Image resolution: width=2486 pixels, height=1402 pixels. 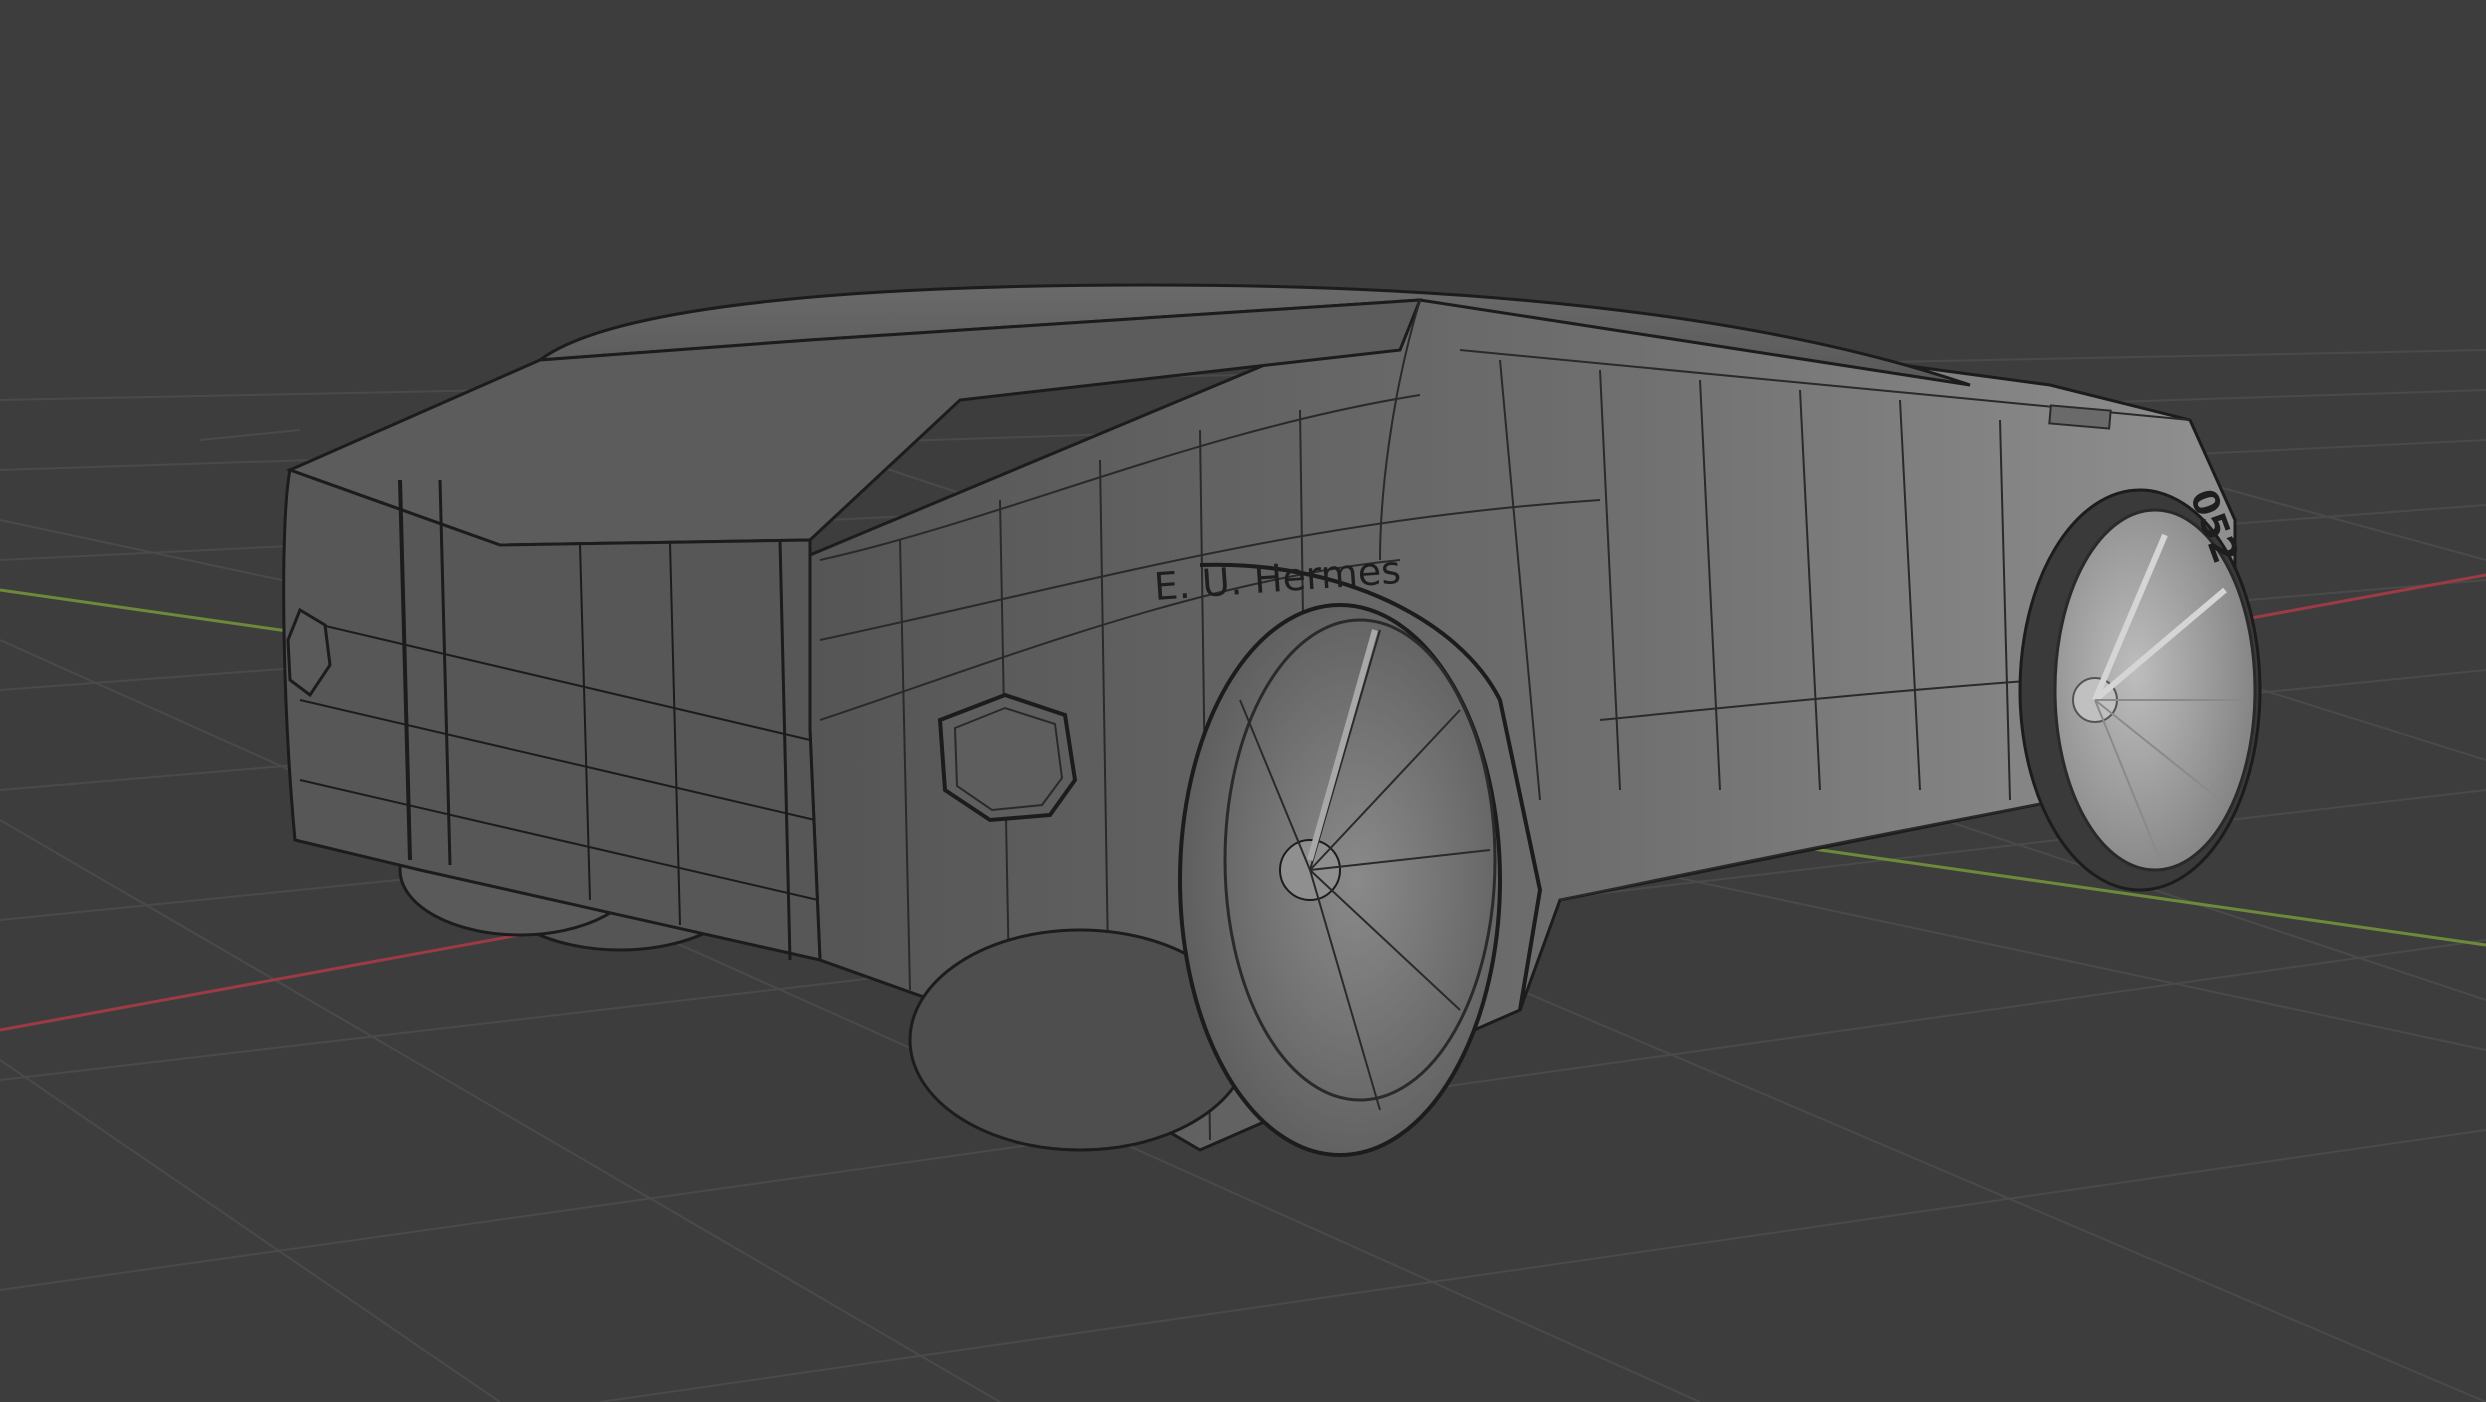 I want to click on side-hex-emblem, so click(x=1007, y=757).